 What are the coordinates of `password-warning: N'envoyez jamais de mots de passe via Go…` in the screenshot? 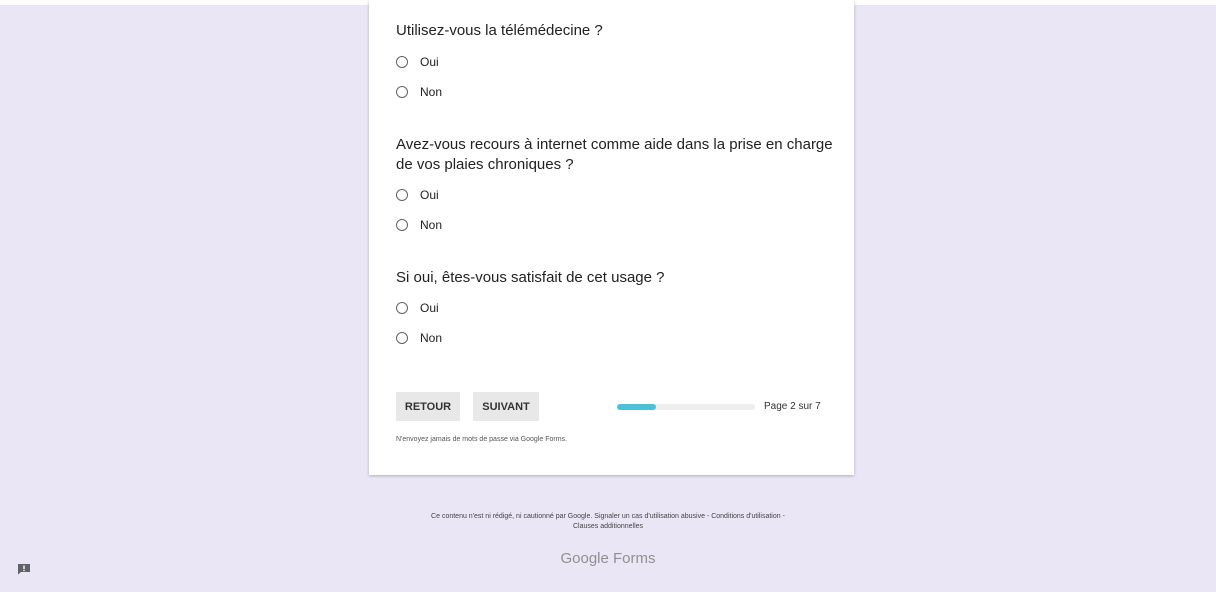 It's located at (481, 439).